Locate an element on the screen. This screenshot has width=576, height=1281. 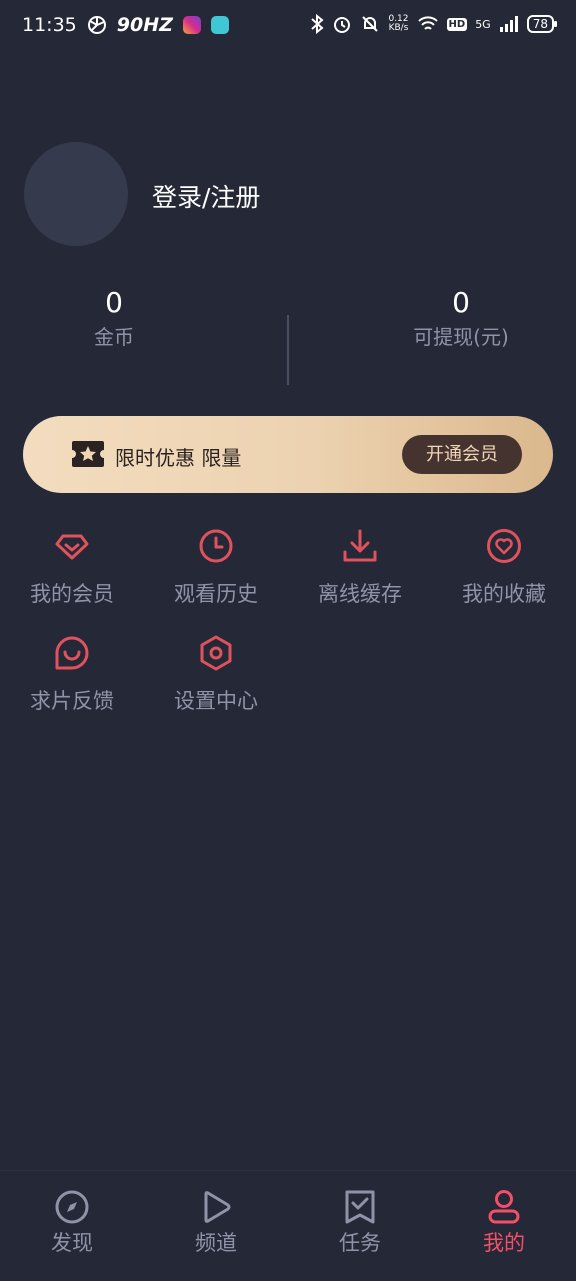
menu-label: 我的会员 is located at coordinates (72, 594).